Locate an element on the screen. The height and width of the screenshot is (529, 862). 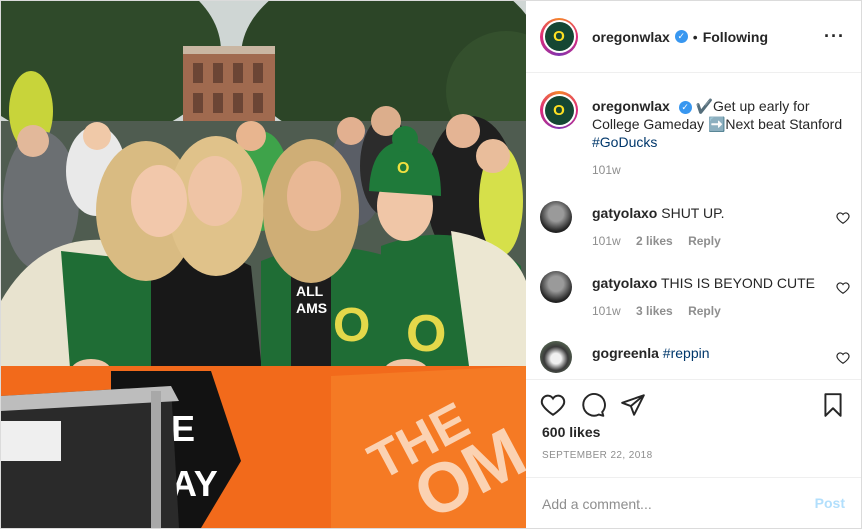
comment-text: gogreenla #reppin is located at coordinates (707, 353).